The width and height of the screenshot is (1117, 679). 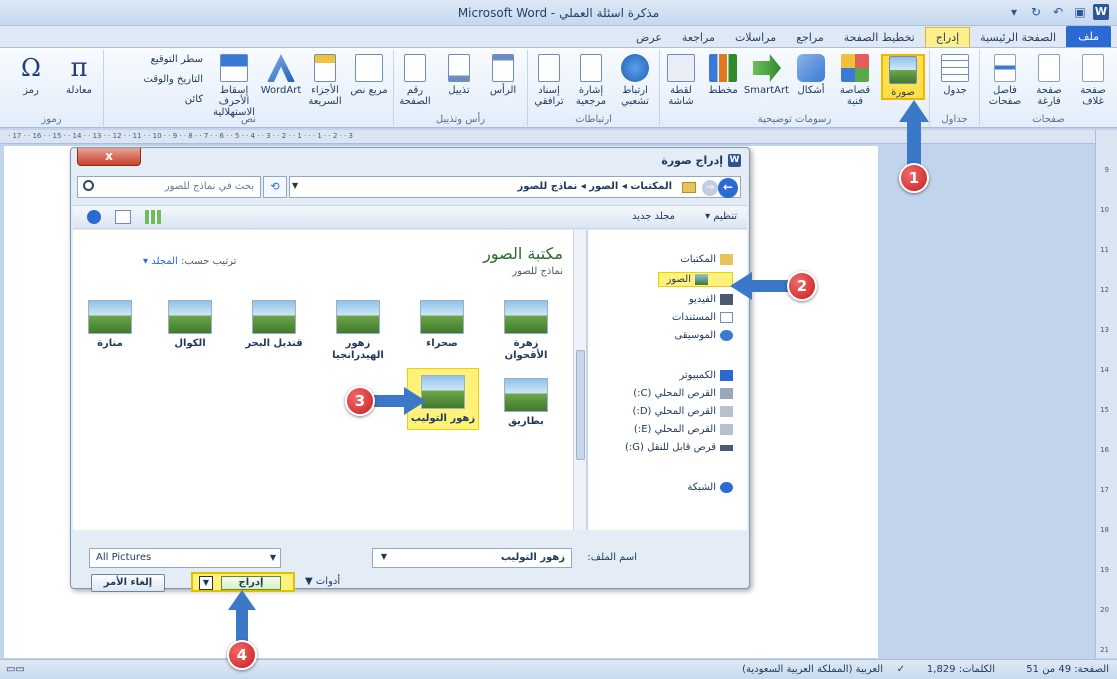 What do you see at coordinates (810, 37) in the screenshot?
I see `tab-references: مراجع` at bounding box center [810, 37].